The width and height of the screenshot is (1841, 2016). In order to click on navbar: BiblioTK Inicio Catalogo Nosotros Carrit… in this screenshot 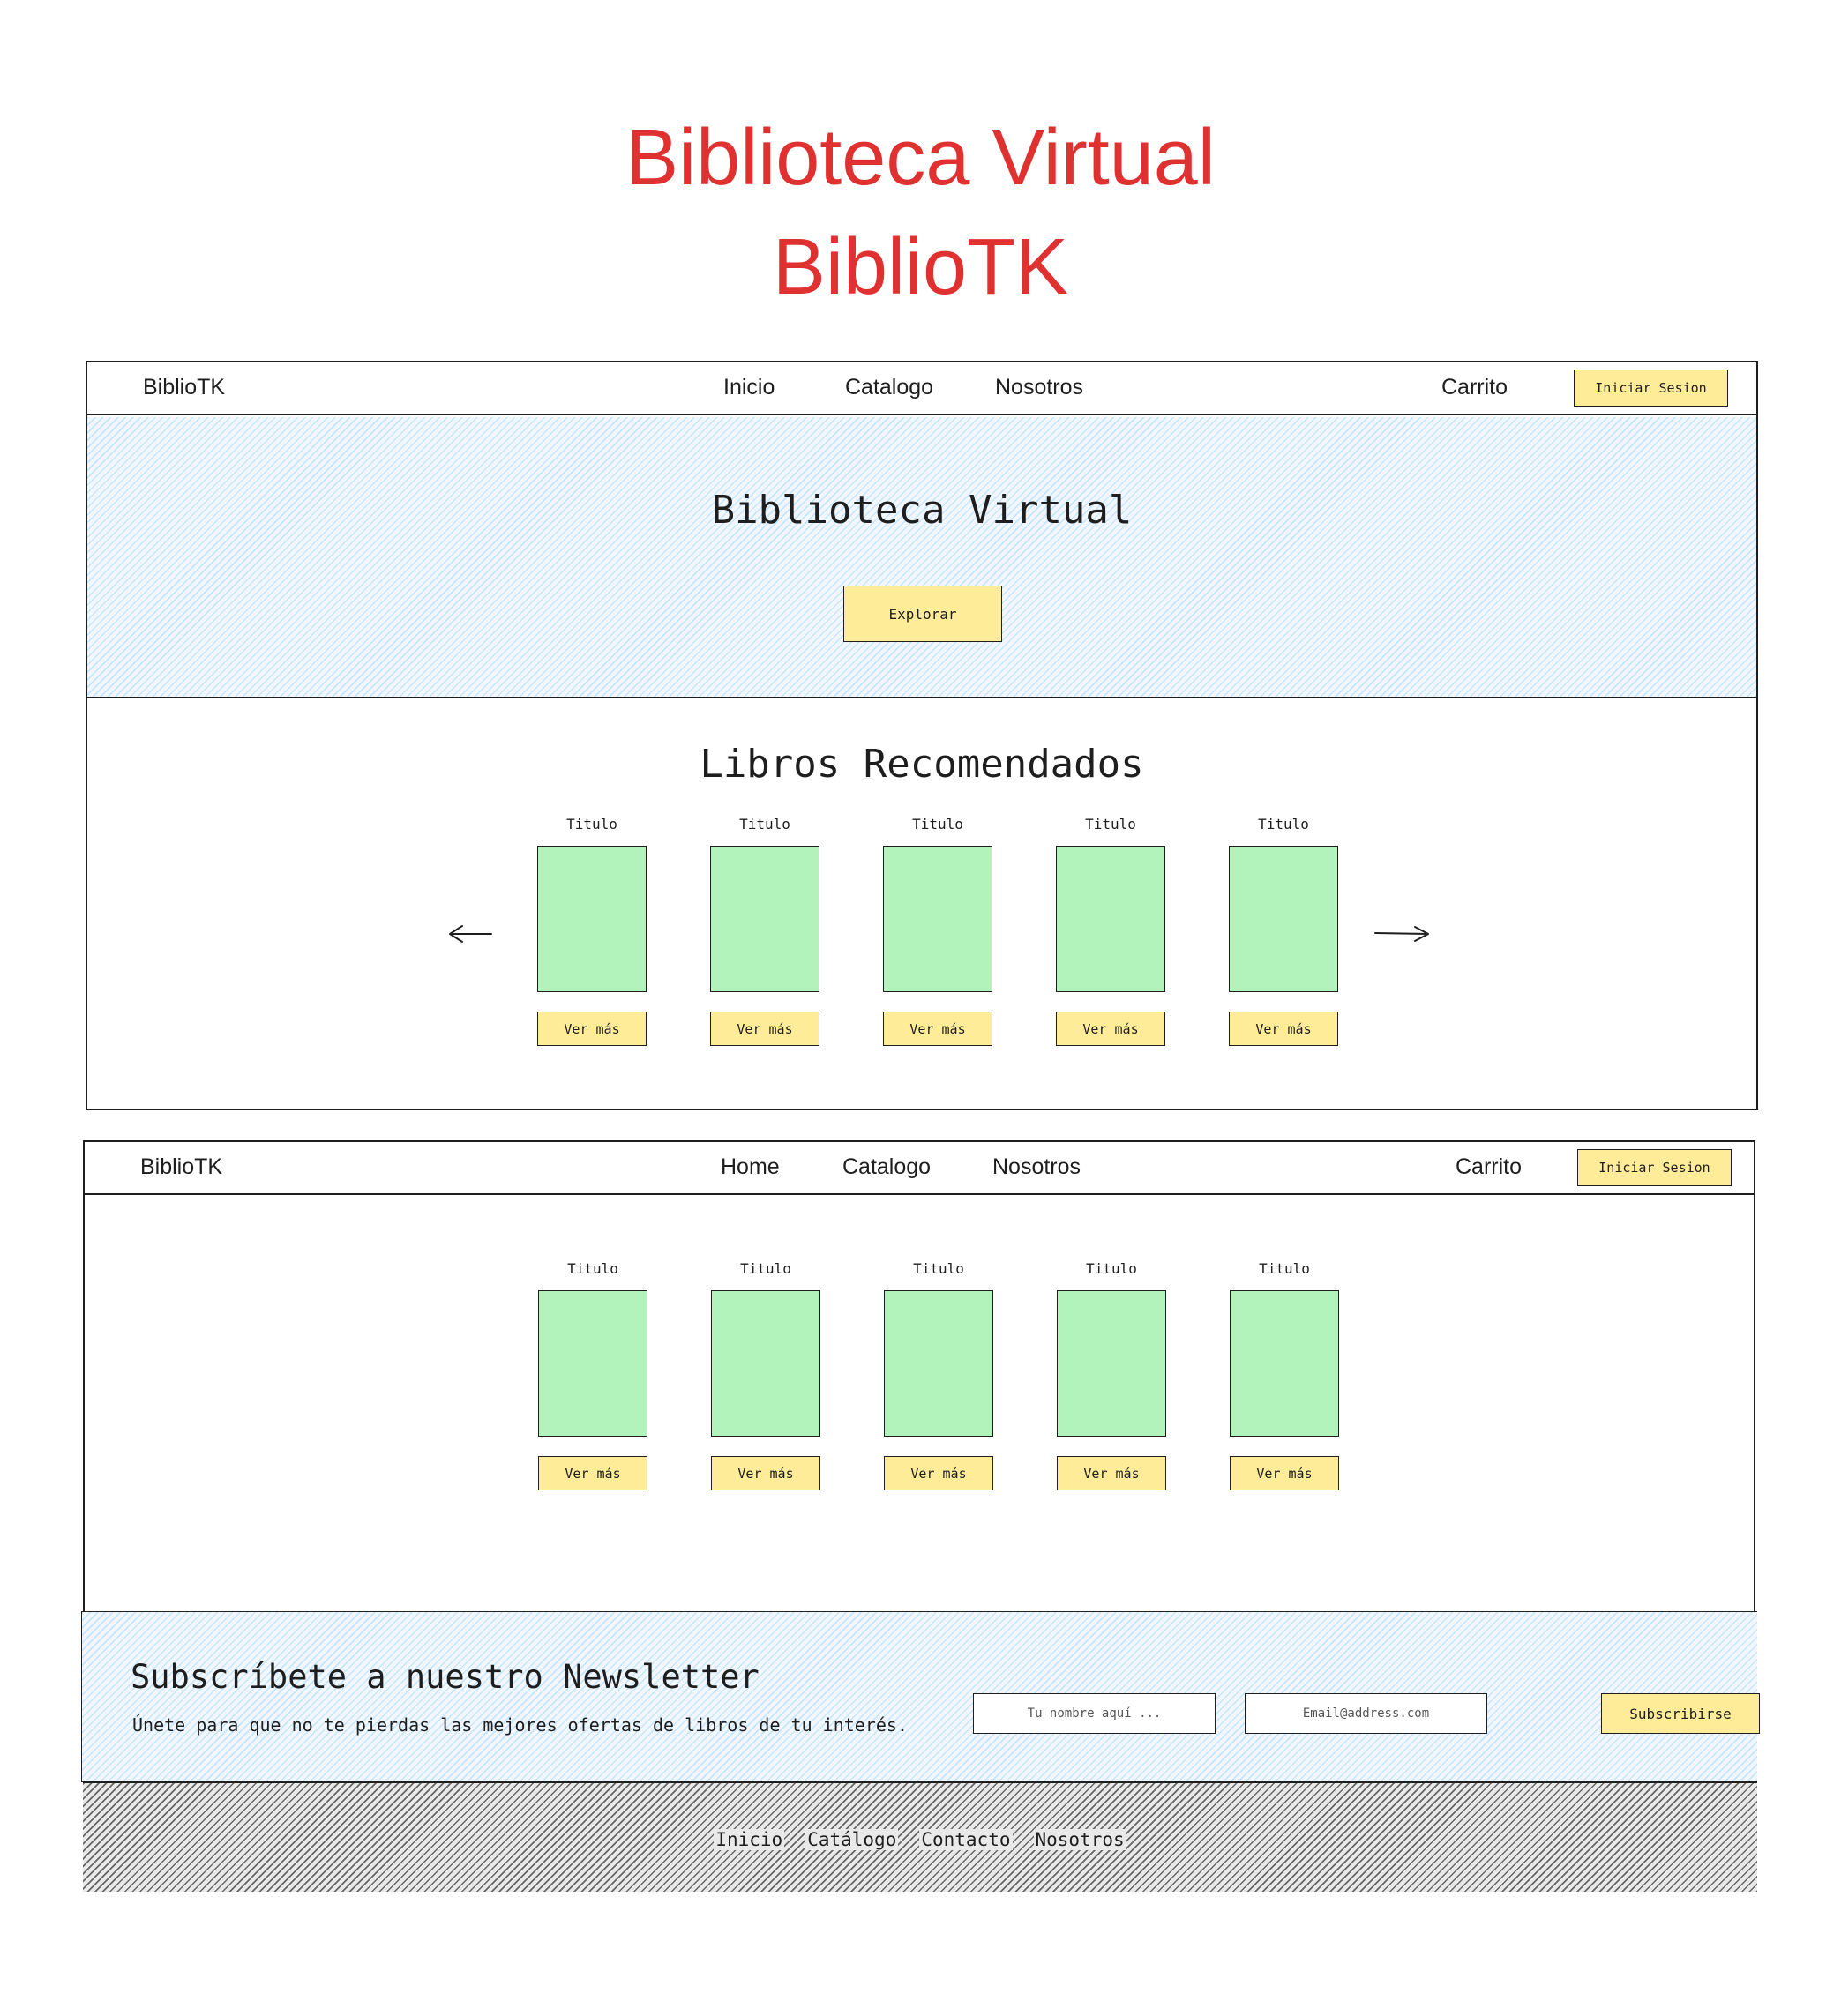, I will do `click(921, 388)`.